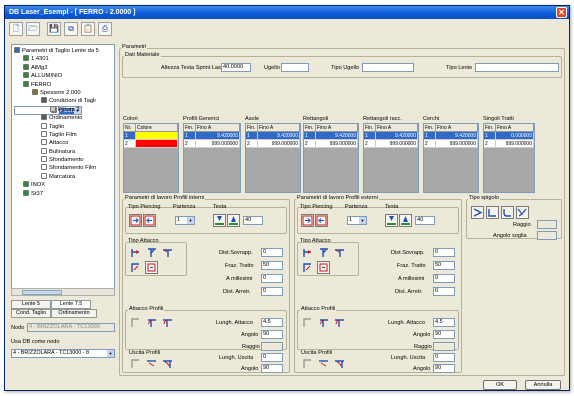 This screenshot has width=574, height=396. I want to click on esterni-angolo2-input: 90, so click(444, 368).